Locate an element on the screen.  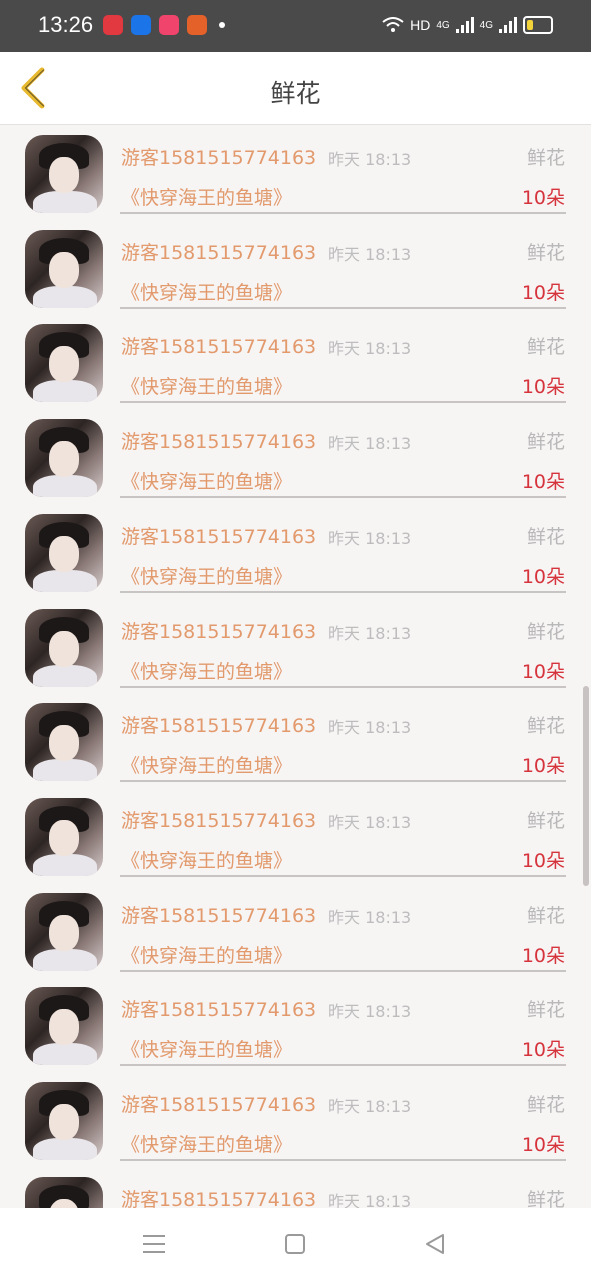
signal-icon is located at coordinates (464, 25).